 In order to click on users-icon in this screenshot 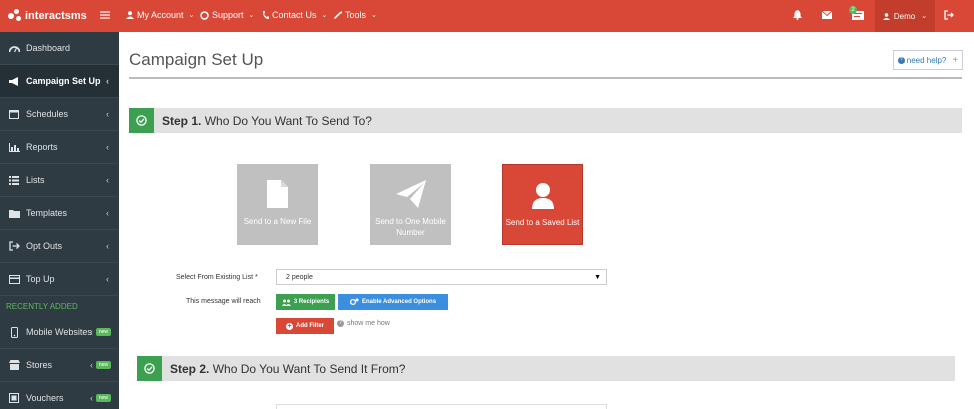, I will do `click(286, 302)`.